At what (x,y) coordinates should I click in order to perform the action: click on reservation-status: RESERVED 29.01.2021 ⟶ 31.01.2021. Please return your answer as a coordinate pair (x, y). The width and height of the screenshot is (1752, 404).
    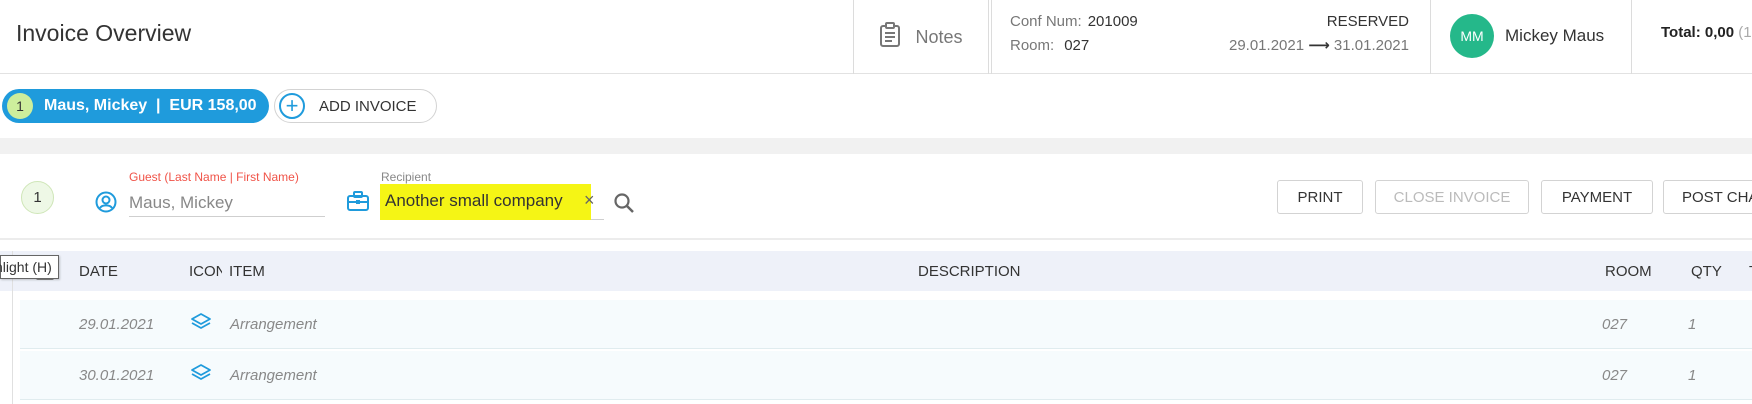
    Looking at the image, I should click on (1319, 34).